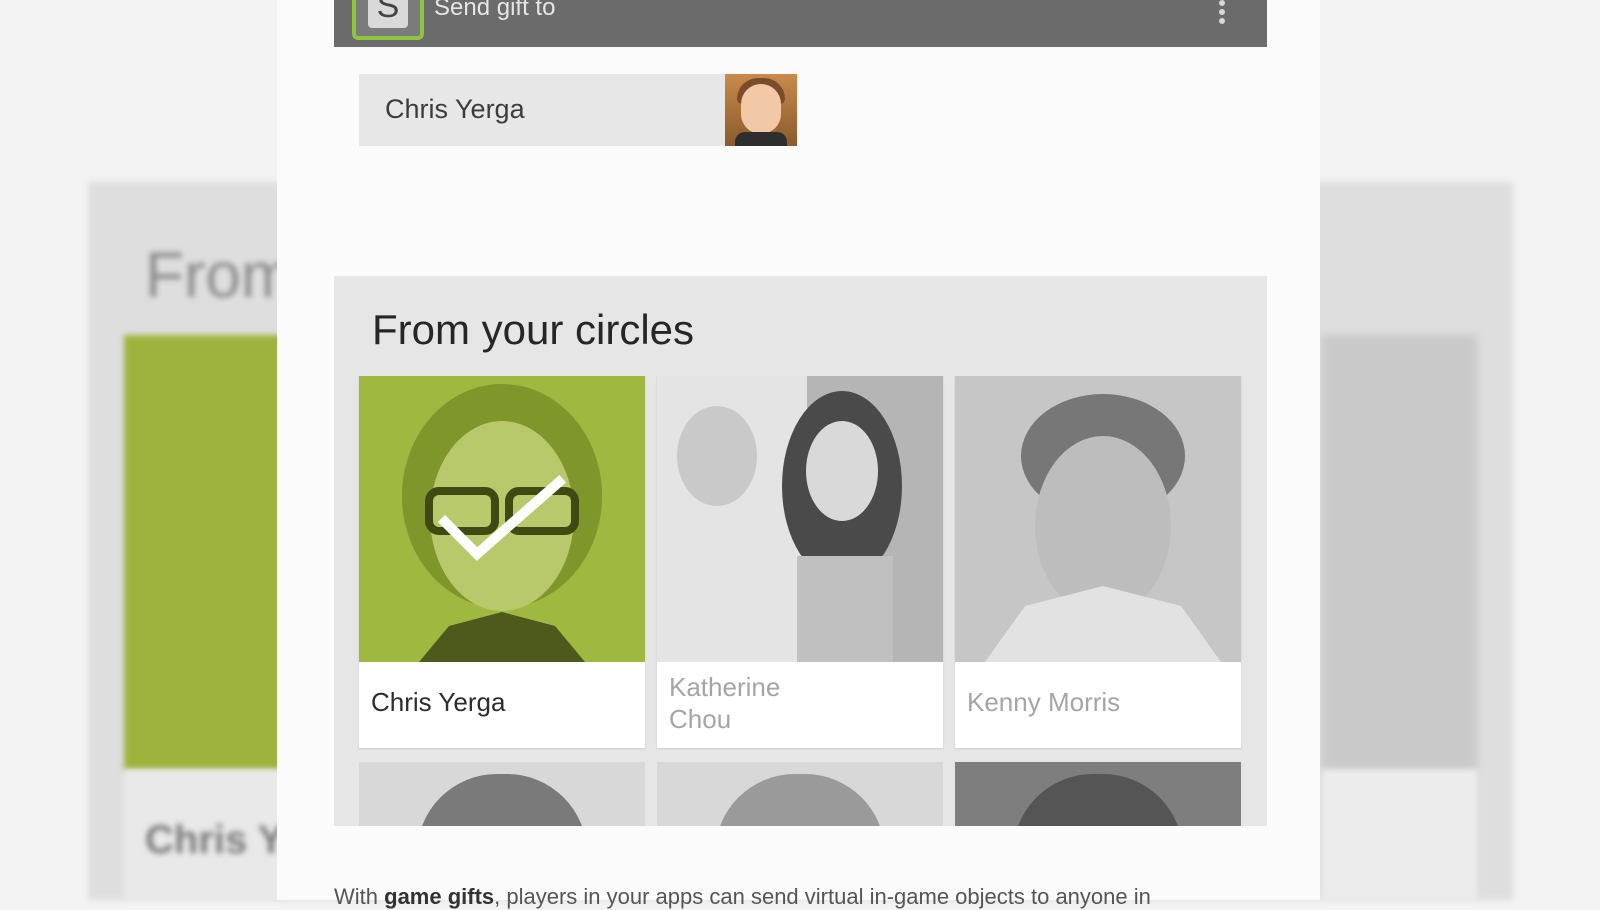 Image resolution: width=1600 pixels, height=910 pixels. I want to click on description-bold: game gifts, so click(439, 896).